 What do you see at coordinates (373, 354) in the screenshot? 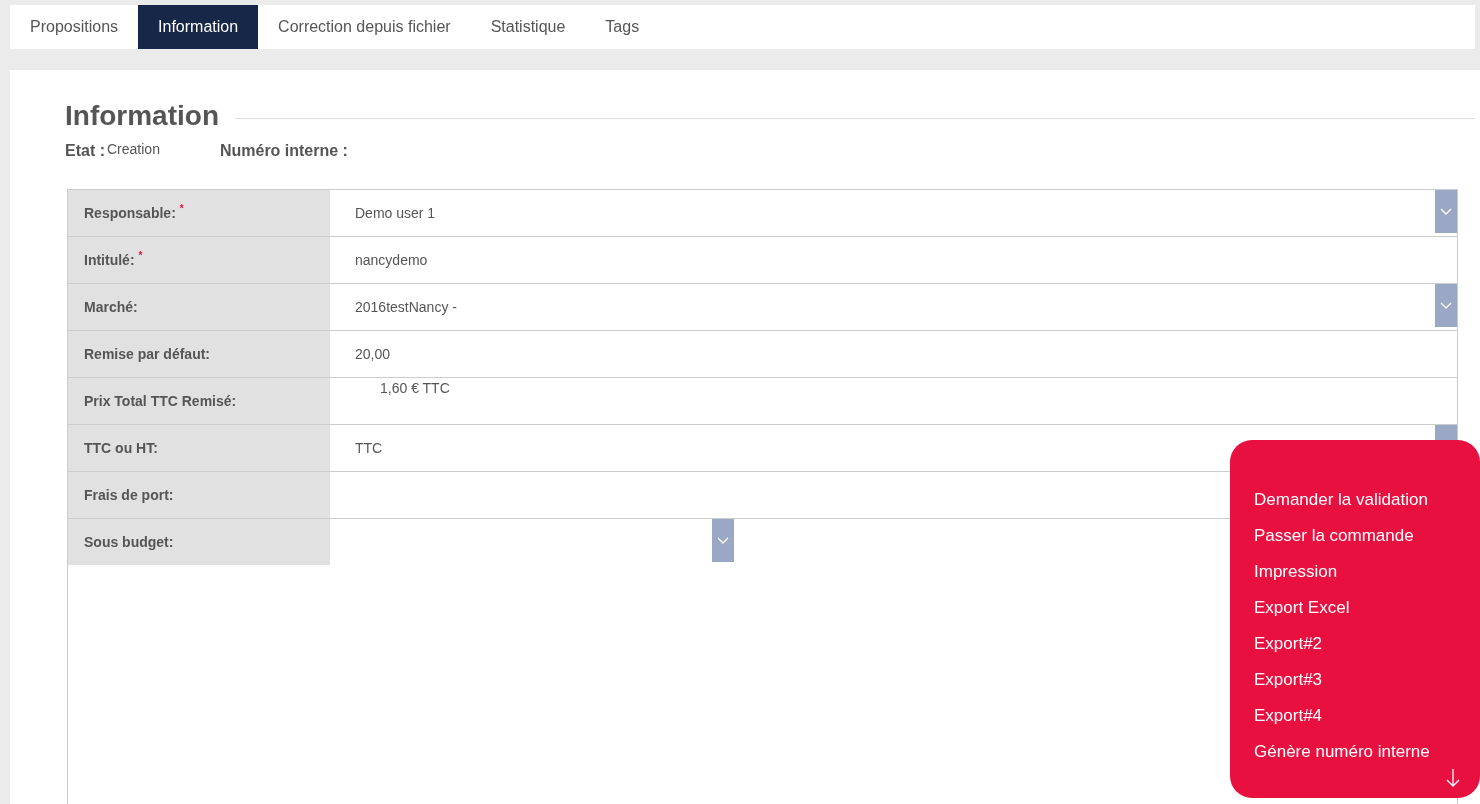
I see `input-value: 20,00` at bounding box center [373, 354].